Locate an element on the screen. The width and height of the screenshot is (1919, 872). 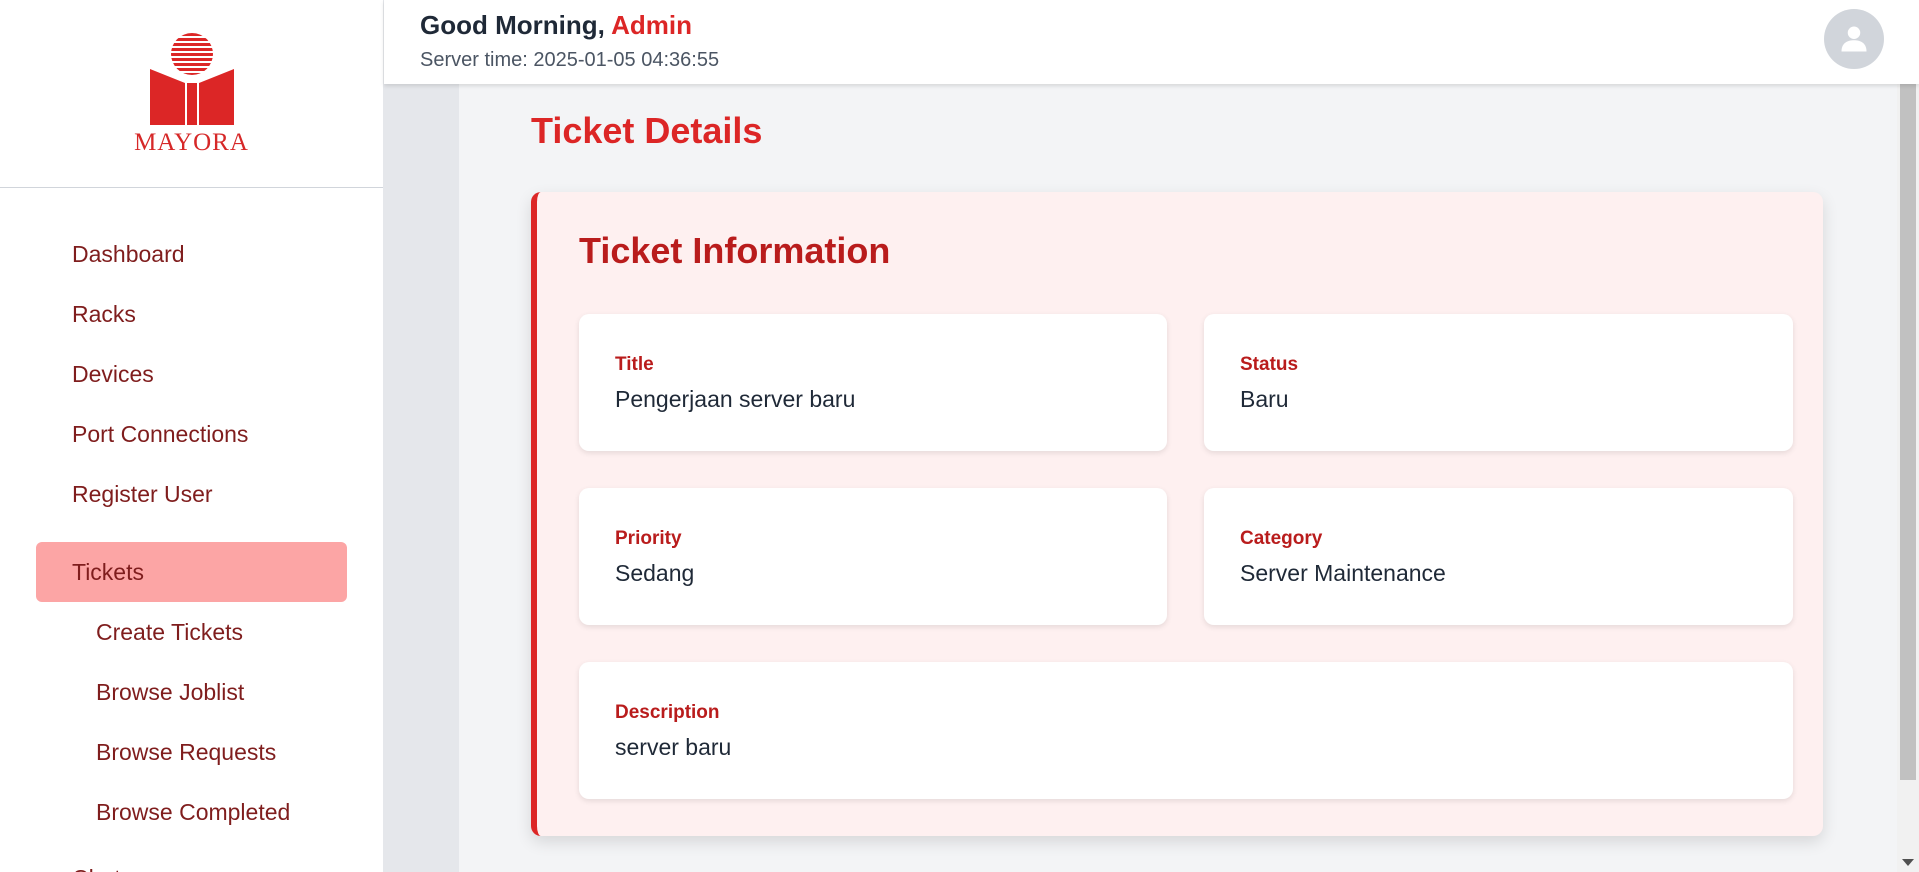
field-label: Title is located at coordinates (634, 364).